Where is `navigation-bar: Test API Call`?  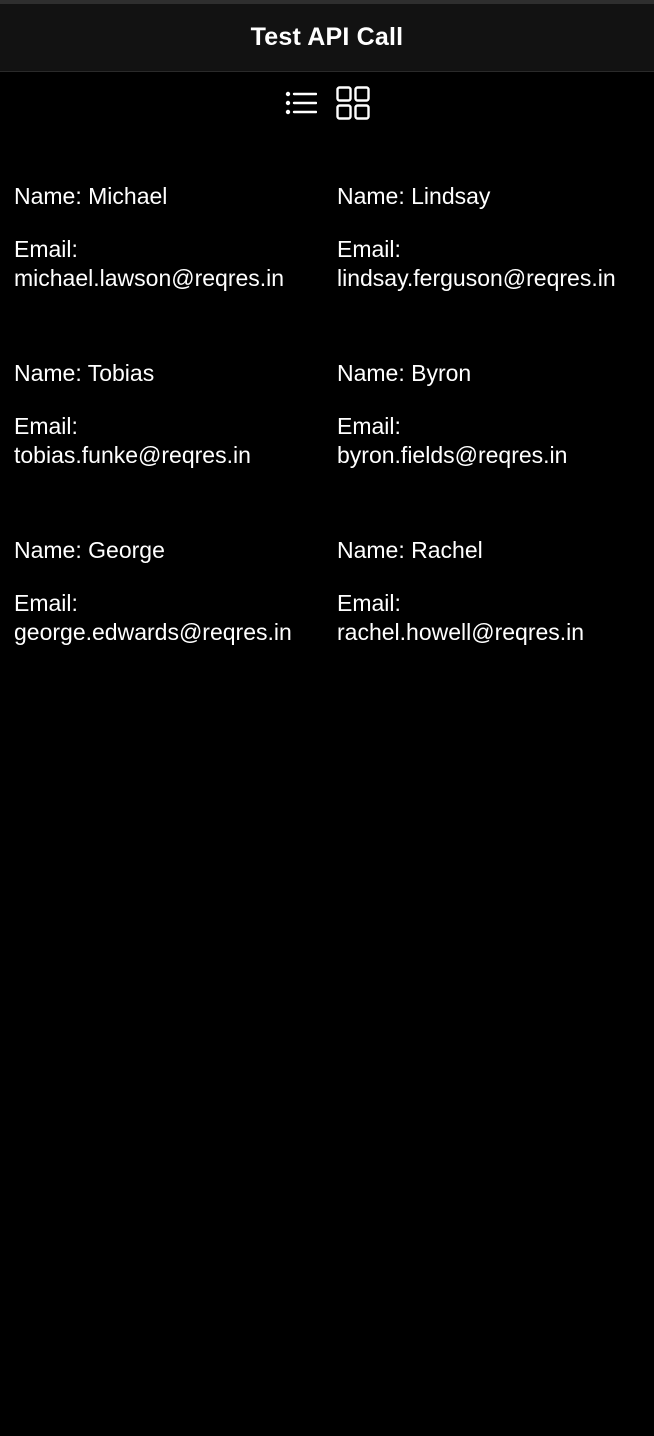
navigation-bar: Test API Call is located at coordinates (327, 38).